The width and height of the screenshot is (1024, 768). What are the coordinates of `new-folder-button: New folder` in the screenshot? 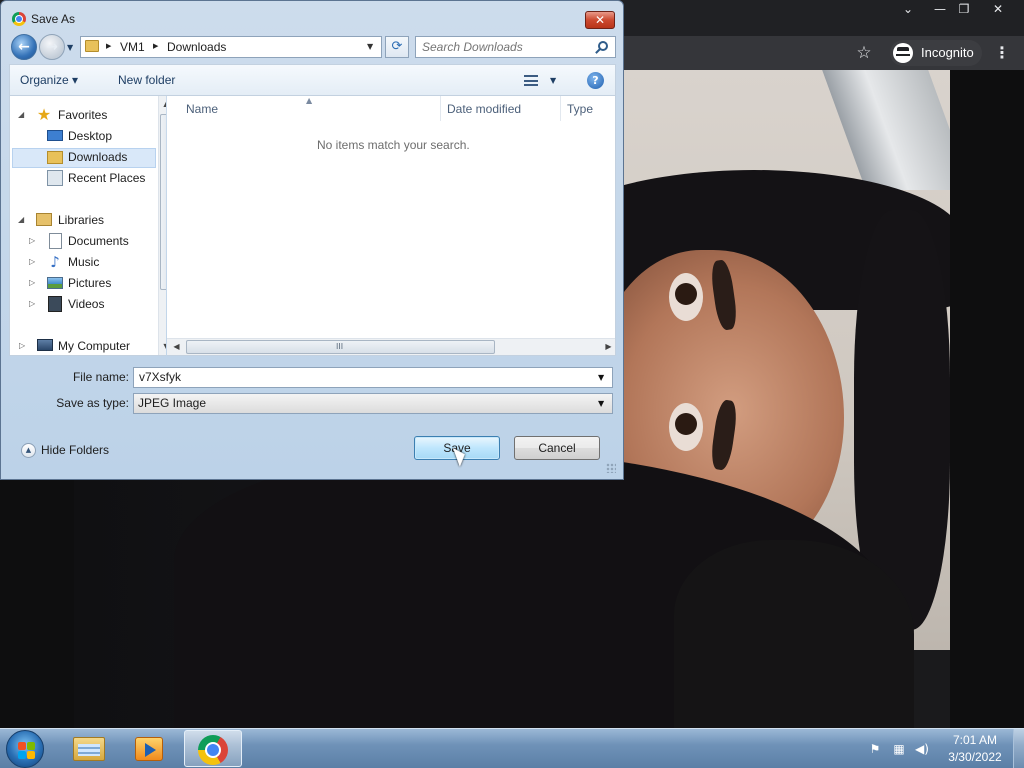 It's located at (146, 80).